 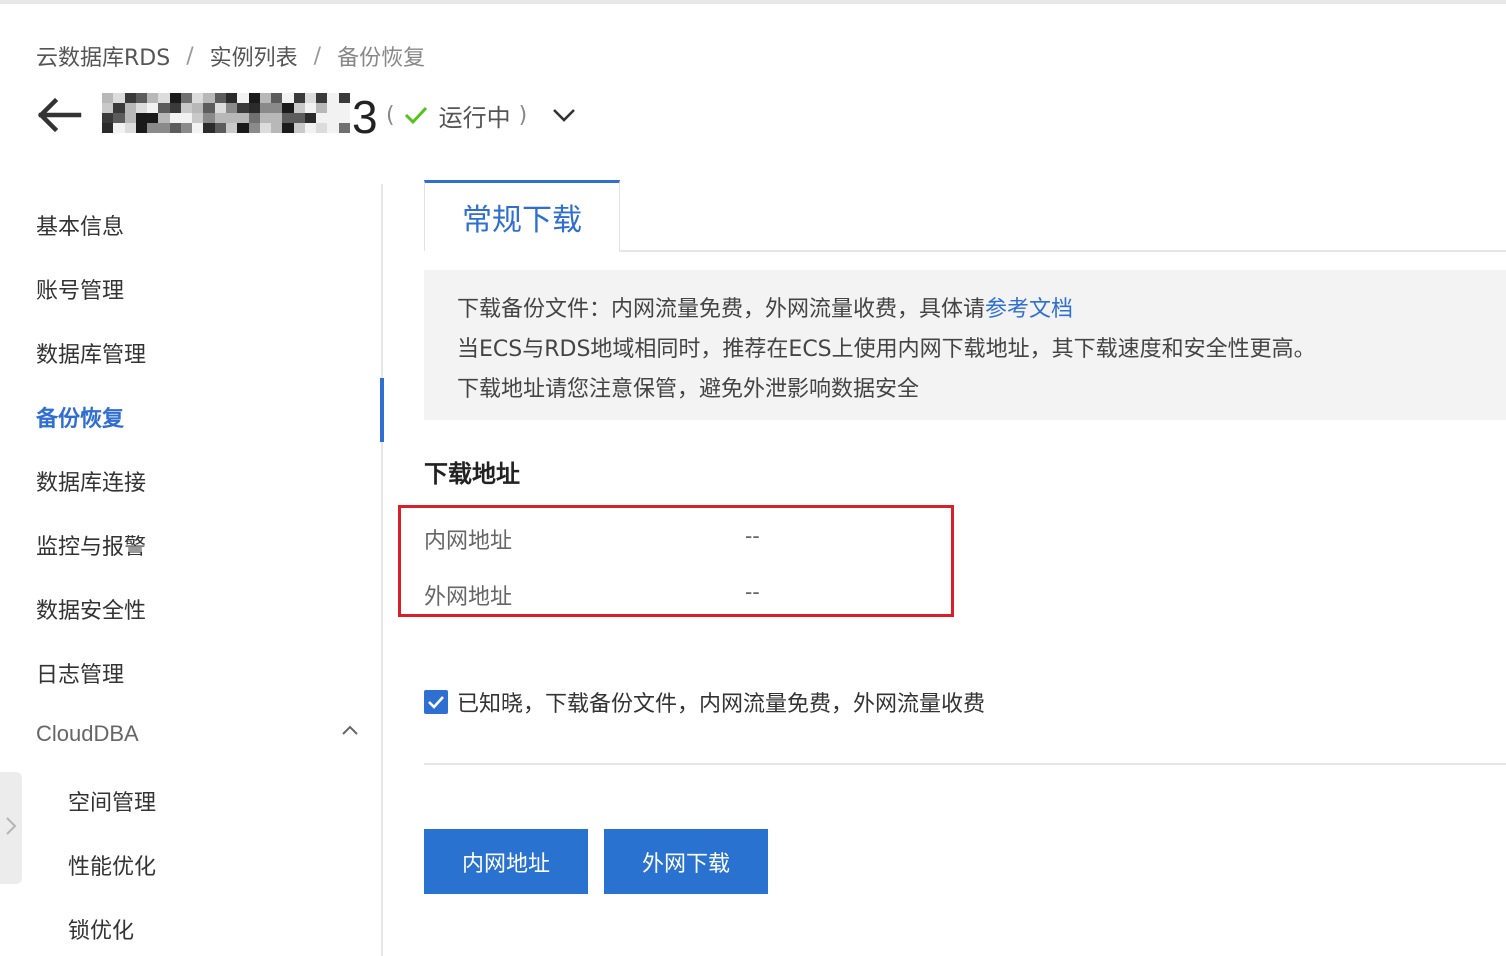 What do you see at coordinates (91, 609) in the screenshot?
I see `sidebar-item-security: 数据安全性` at bounding box center [91, 609].